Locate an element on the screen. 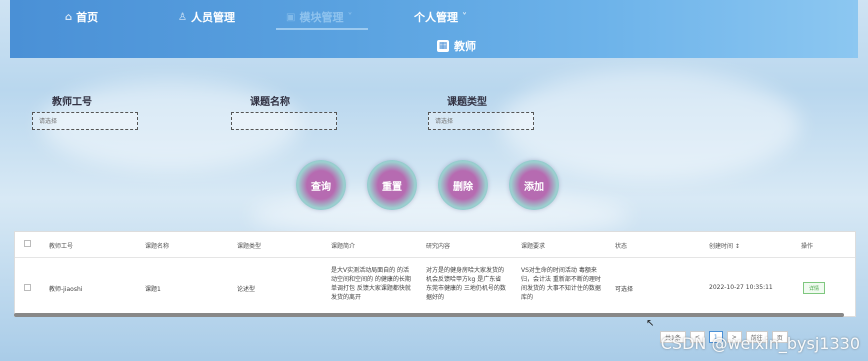  cell-created-time: 2022-10-27 10:35:11 is located at coordinates (741, 287).